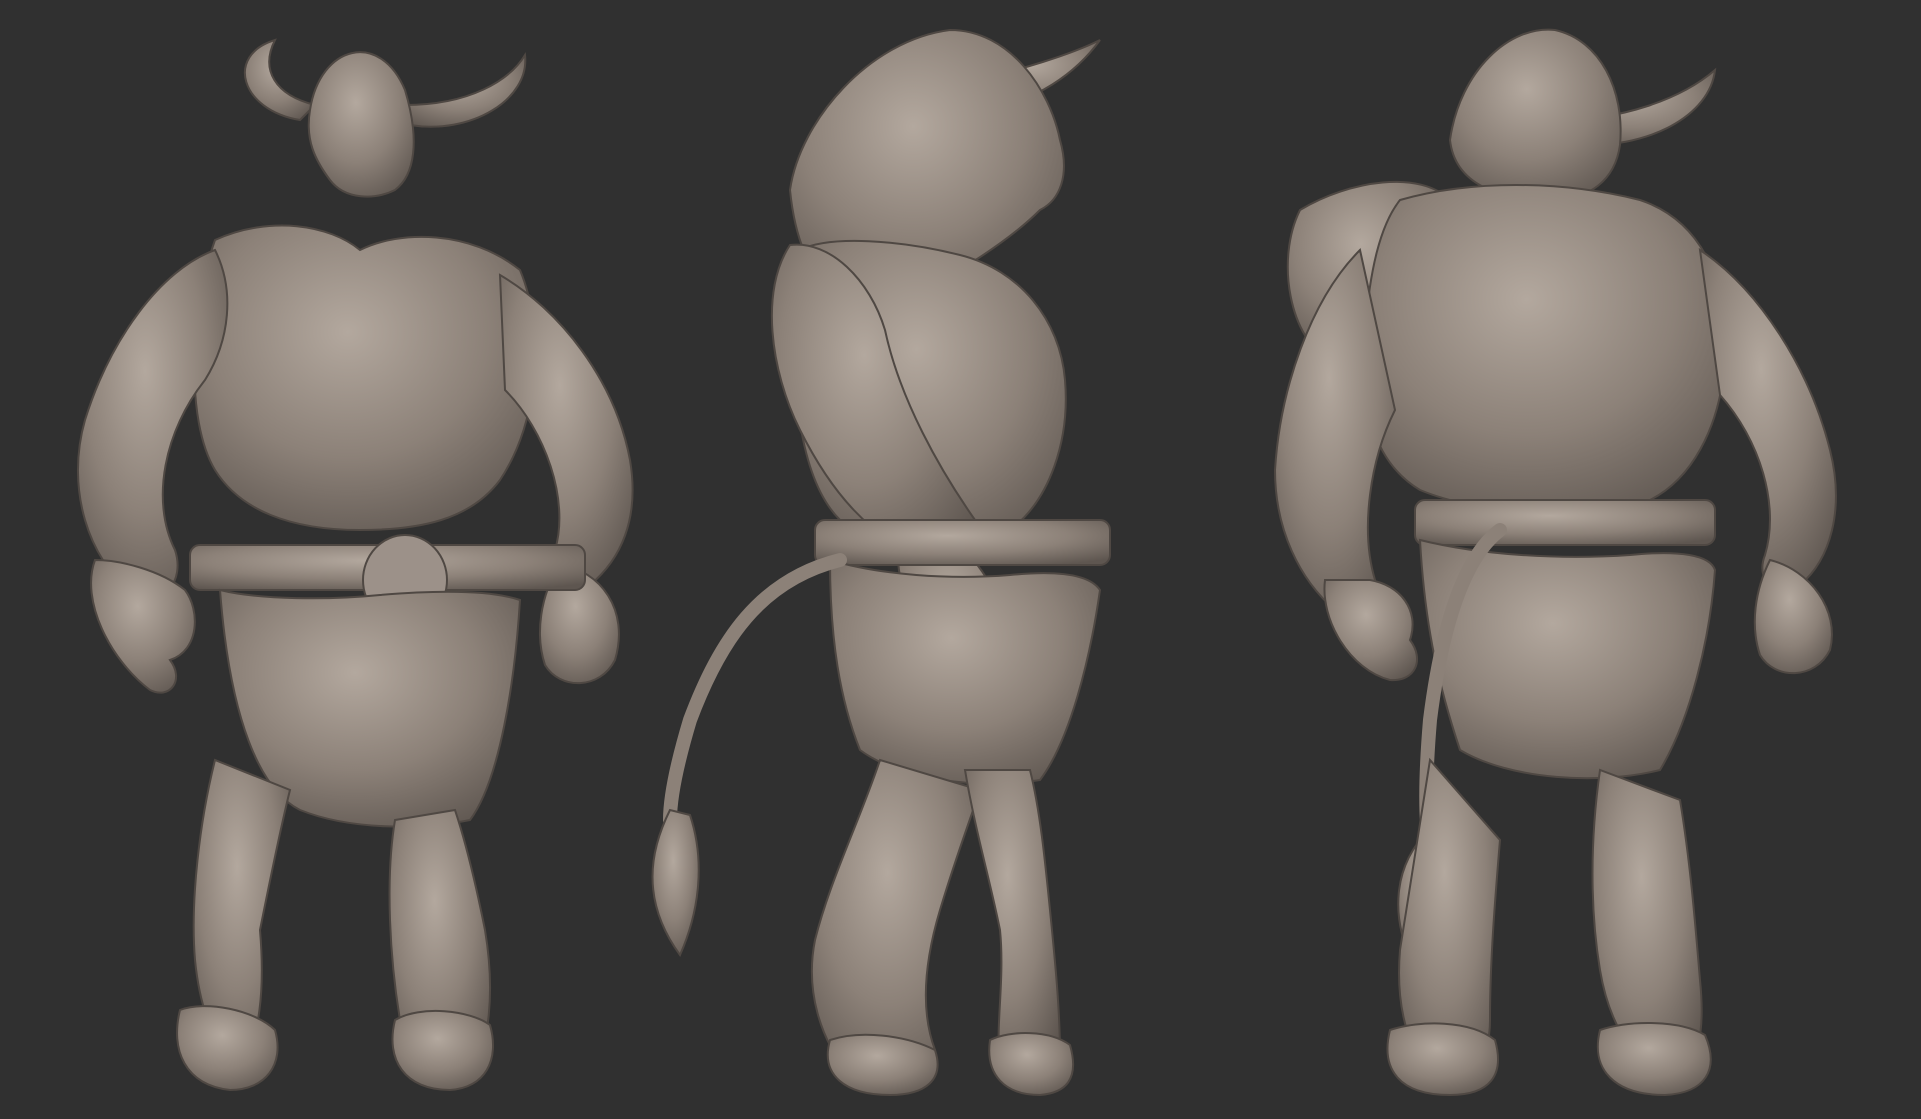 This screenshot has width=1921, height=1119. Describe the element at coordinates (227, 1048) in the screenshot. I see `left-hoof` at that location.